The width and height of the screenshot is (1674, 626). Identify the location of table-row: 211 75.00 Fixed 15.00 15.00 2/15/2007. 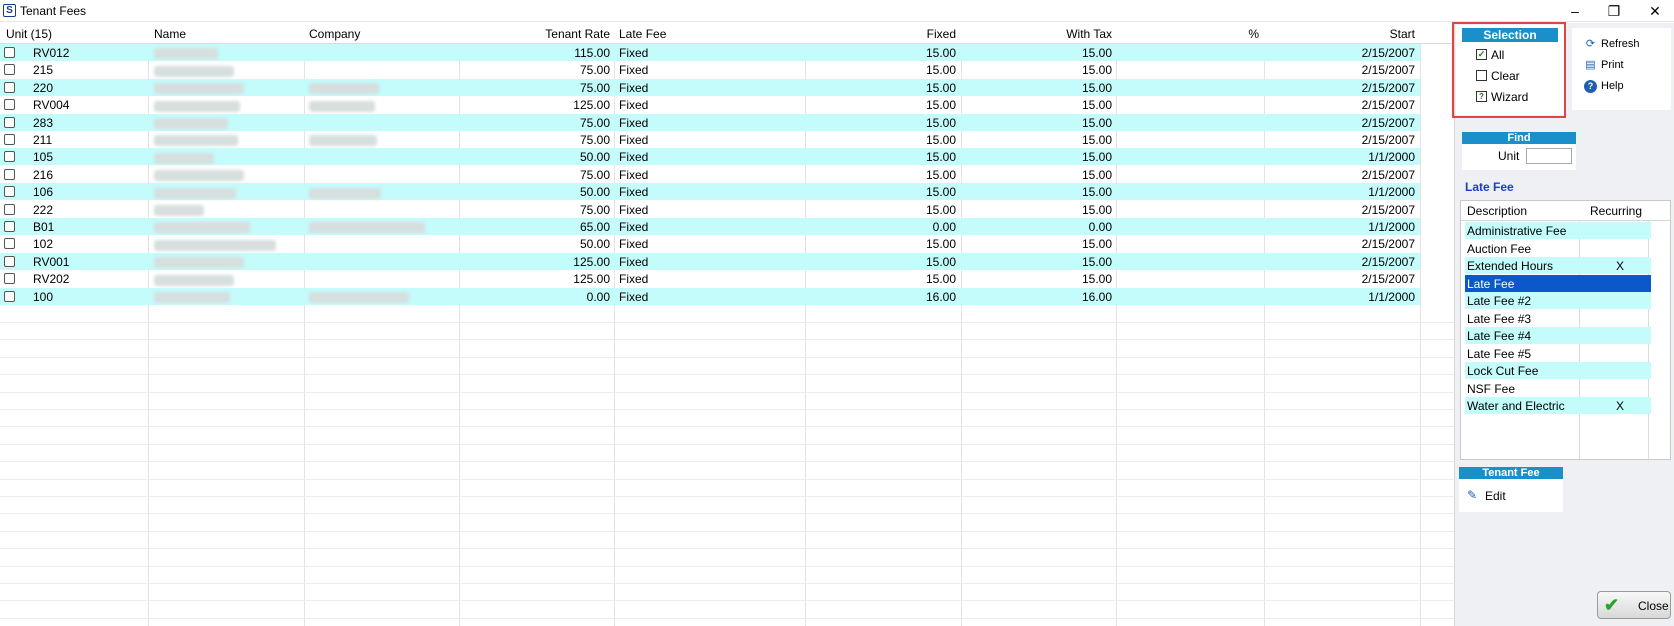
(710, 139).